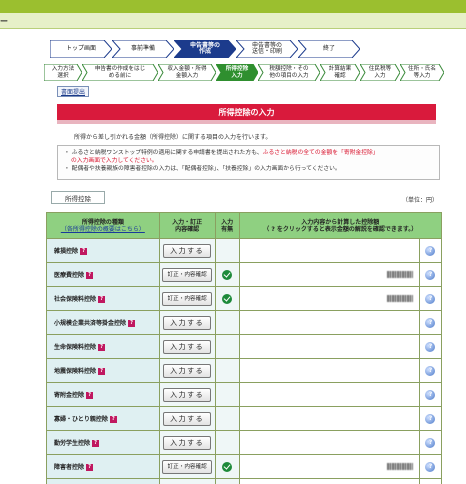 This screenshot has height=484, width=466. What do you see at coordinates (246, 112) in the screenshot?
I see `page-title: 所得控除の入力` at bounding box center [246, 112].